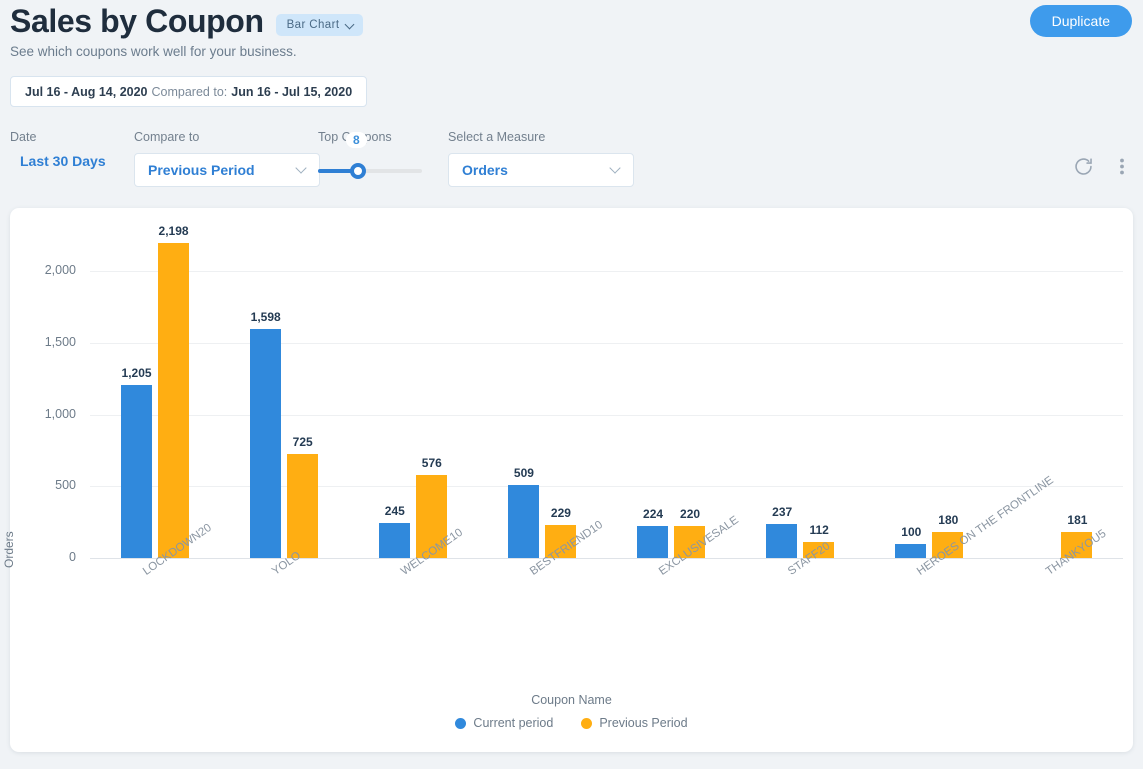 This screenshot has width=1143, height=769. I want to click on bar-group: 509 229, so click(541, 393).